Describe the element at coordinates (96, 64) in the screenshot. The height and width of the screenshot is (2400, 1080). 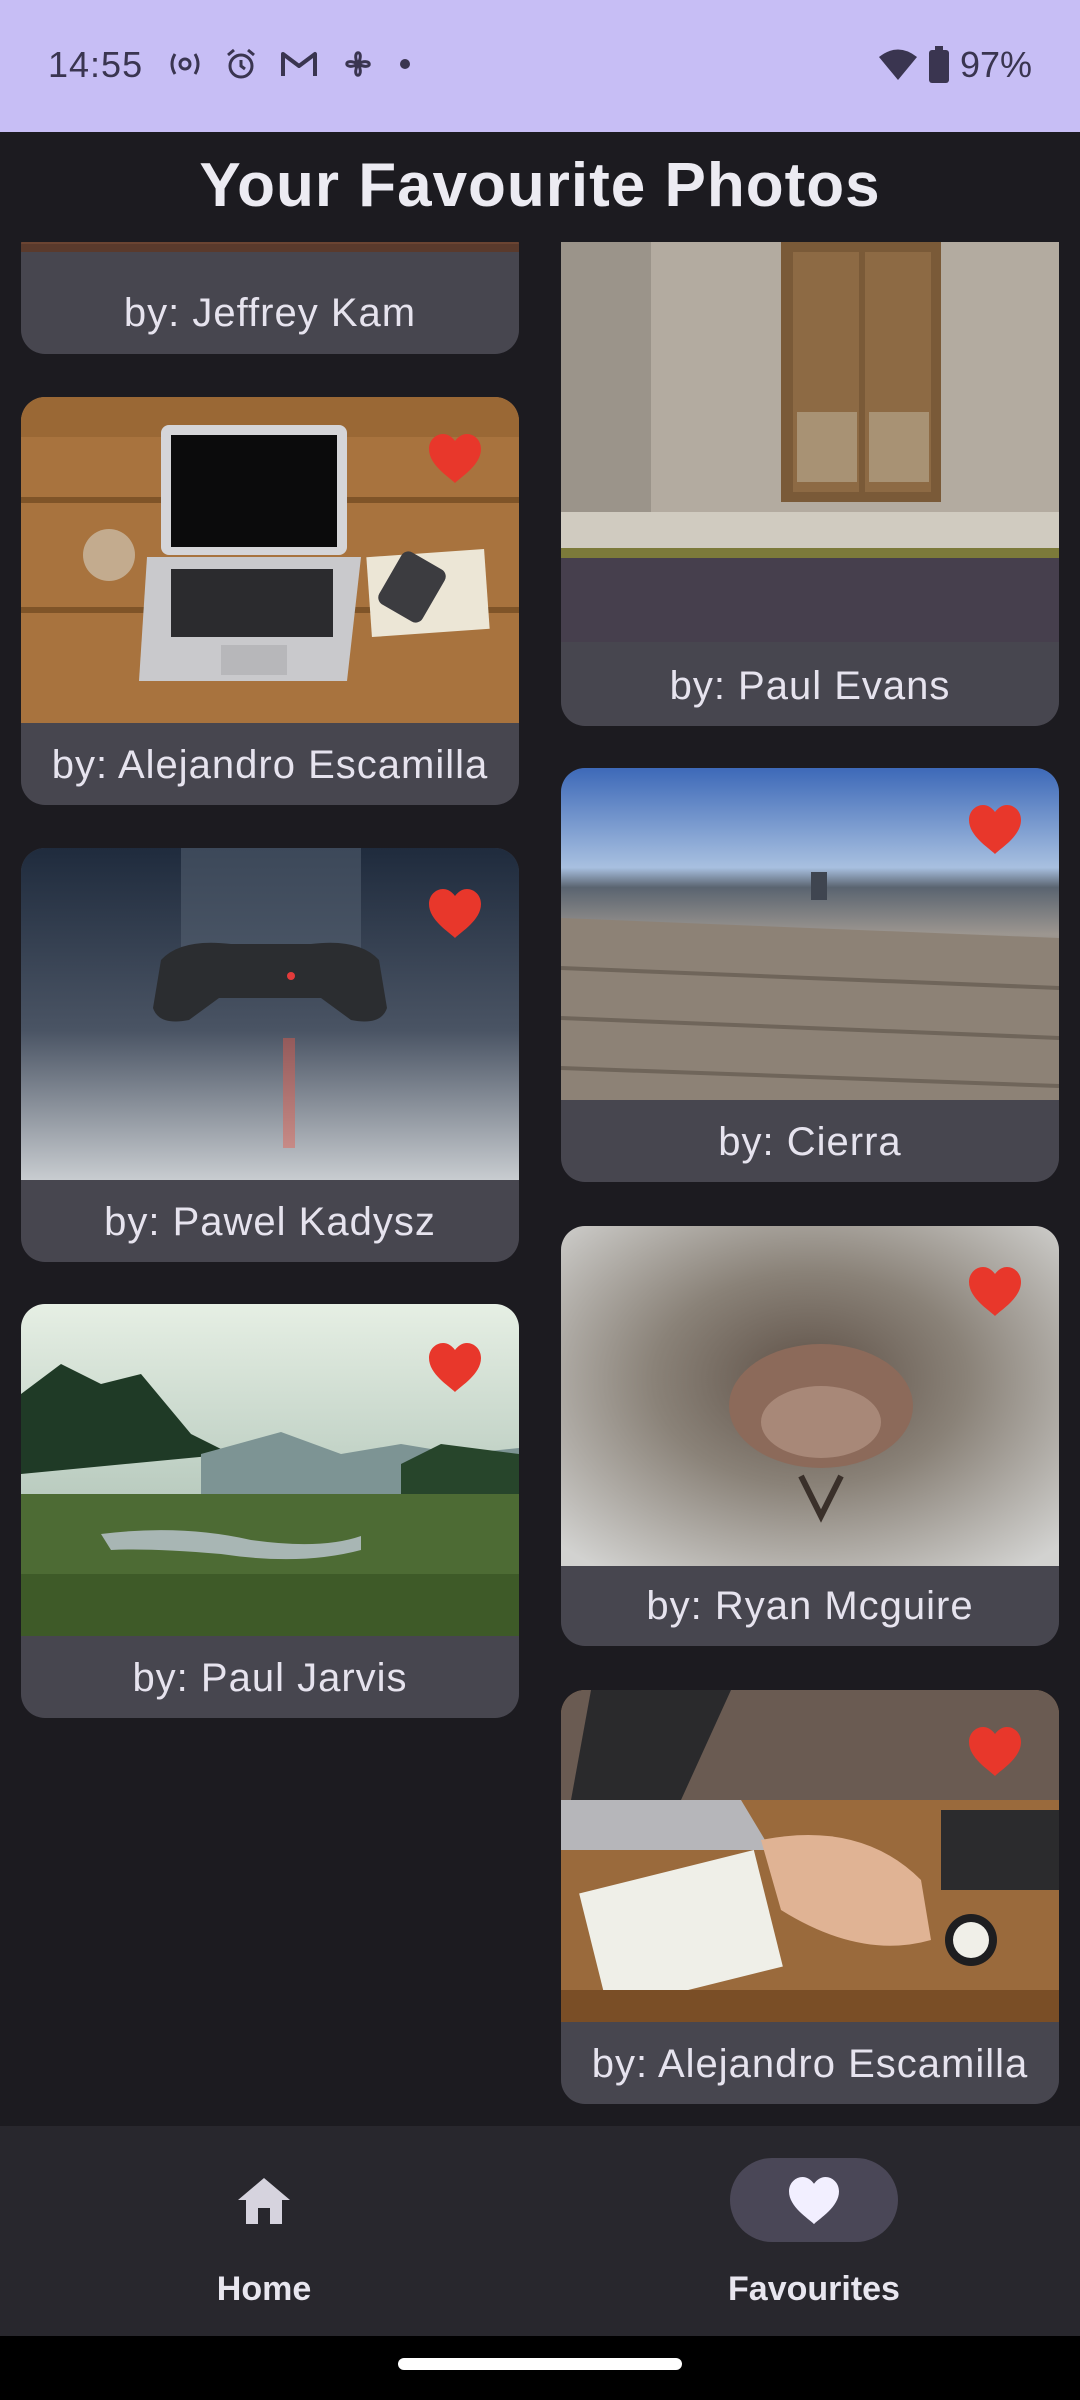
I see `status-time: 14:55` at that location.